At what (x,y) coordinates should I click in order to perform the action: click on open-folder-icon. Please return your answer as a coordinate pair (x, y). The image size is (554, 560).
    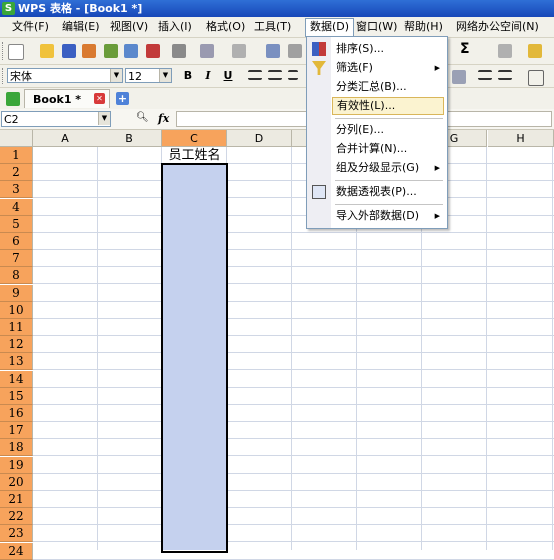
    Looking at the image, I should click on (47, 51).